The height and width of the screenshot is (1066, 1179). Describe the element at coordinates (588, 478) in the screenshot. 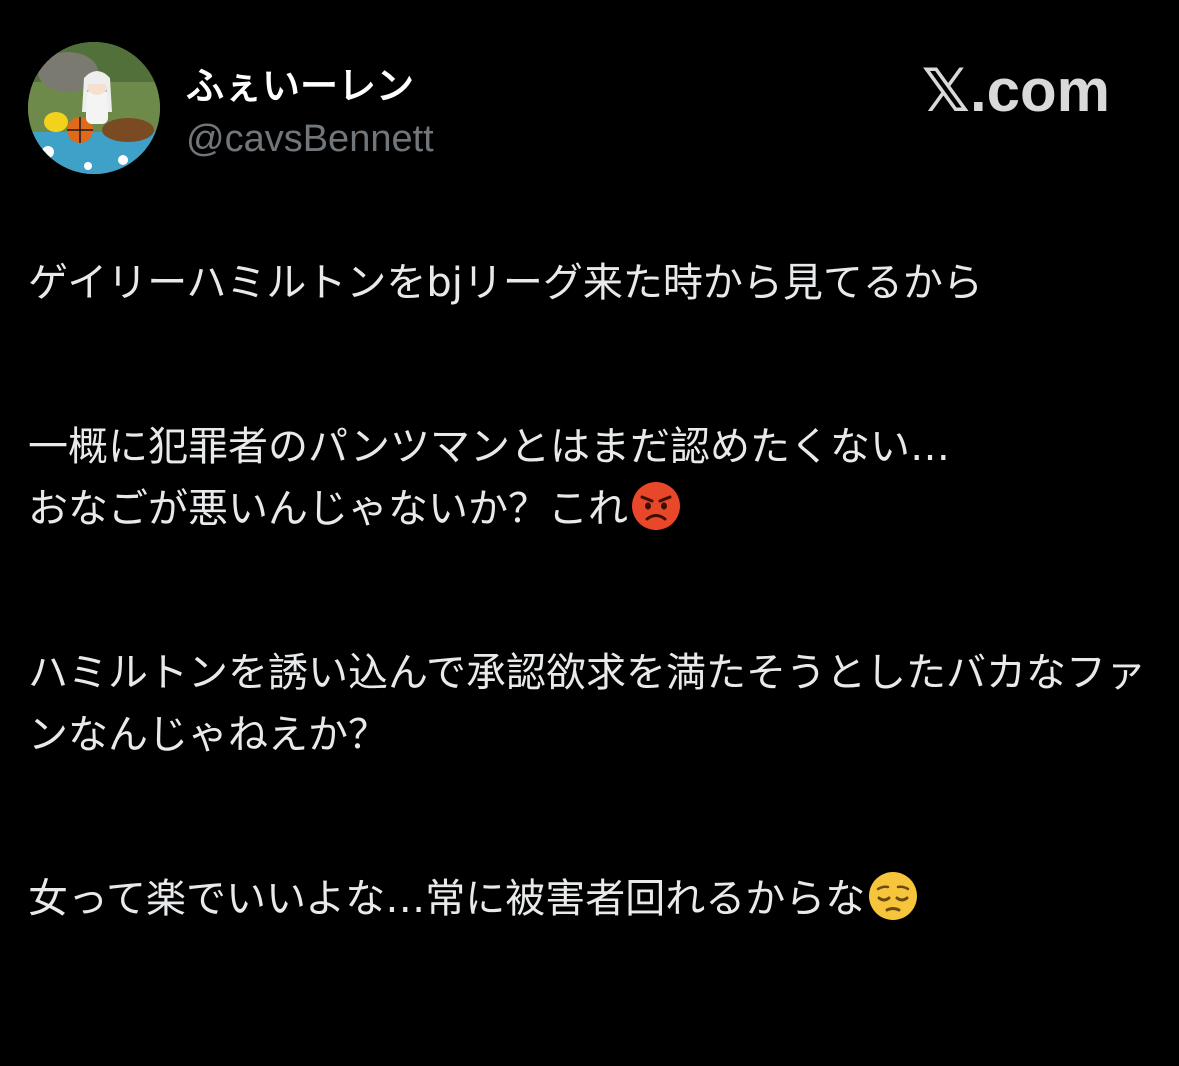

I see `tweet-paragraph-2: 一概に犯罪者のパンツマンとはまだ認めたくない… おなごが悪いんじゃないか？これ` at that location.